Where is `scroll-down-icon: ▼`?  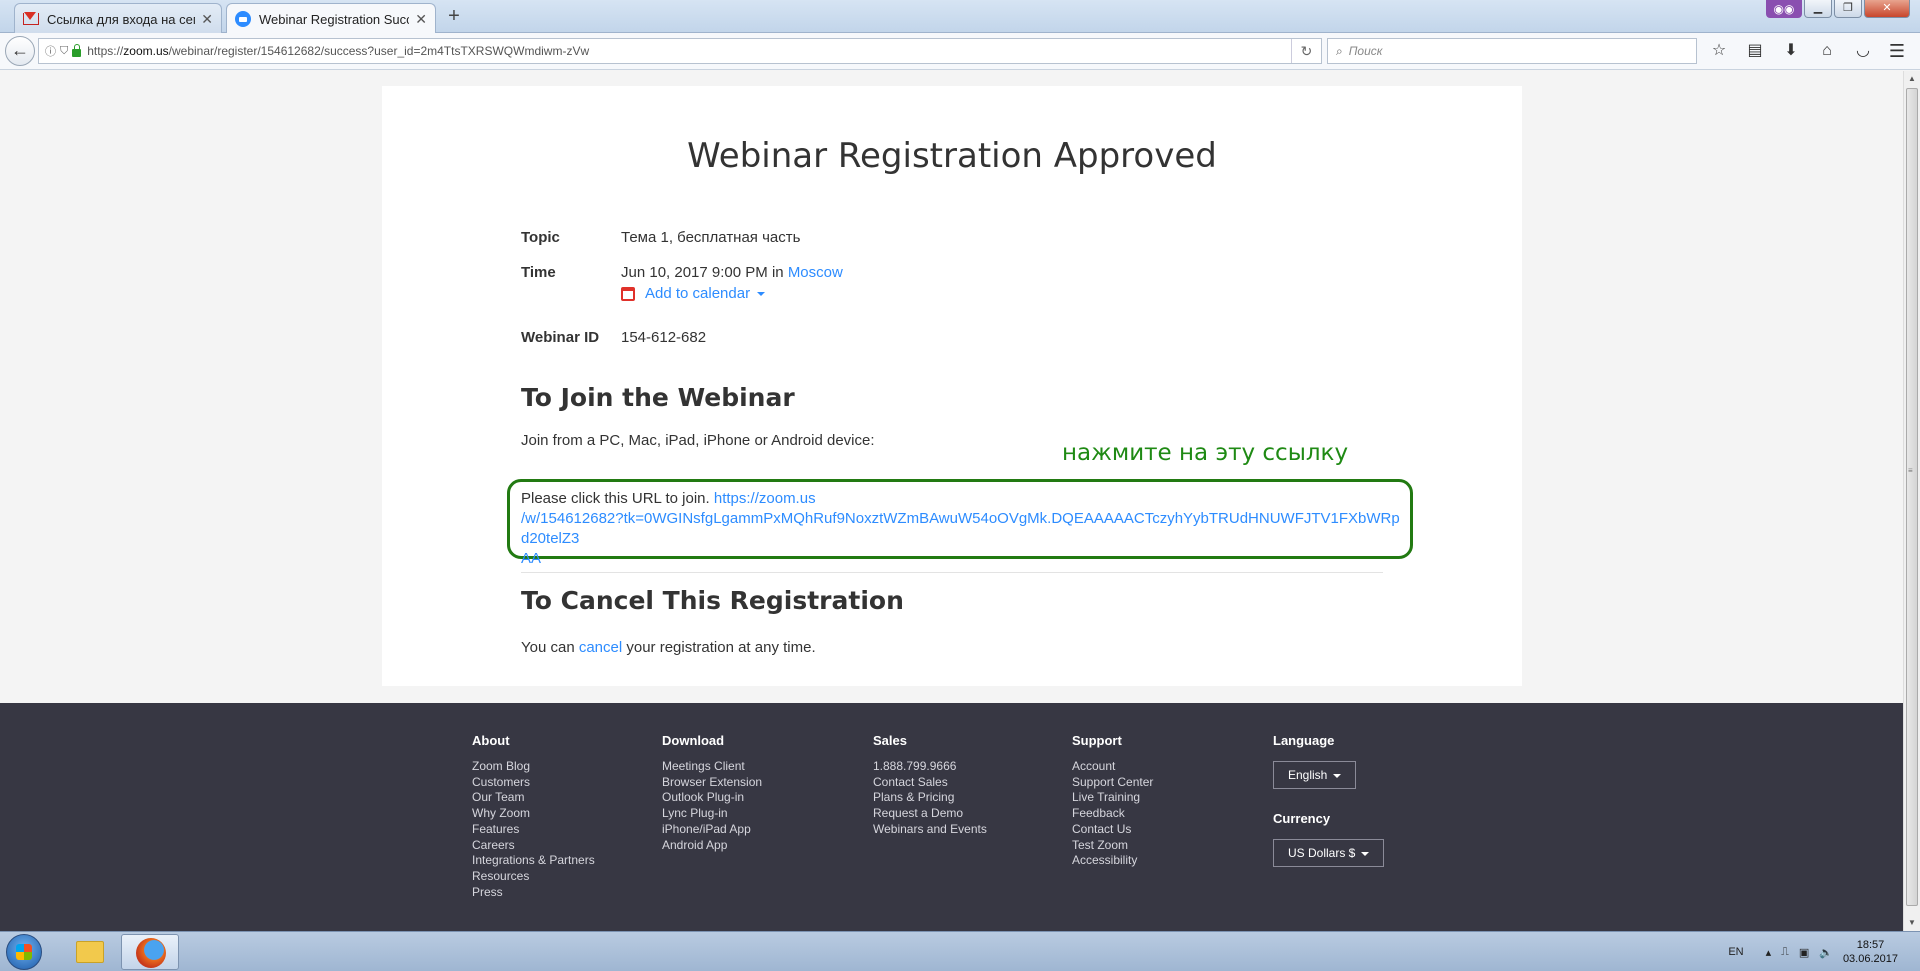
scroll-down-icon: ▼ is located at coordinates (1912, 923).